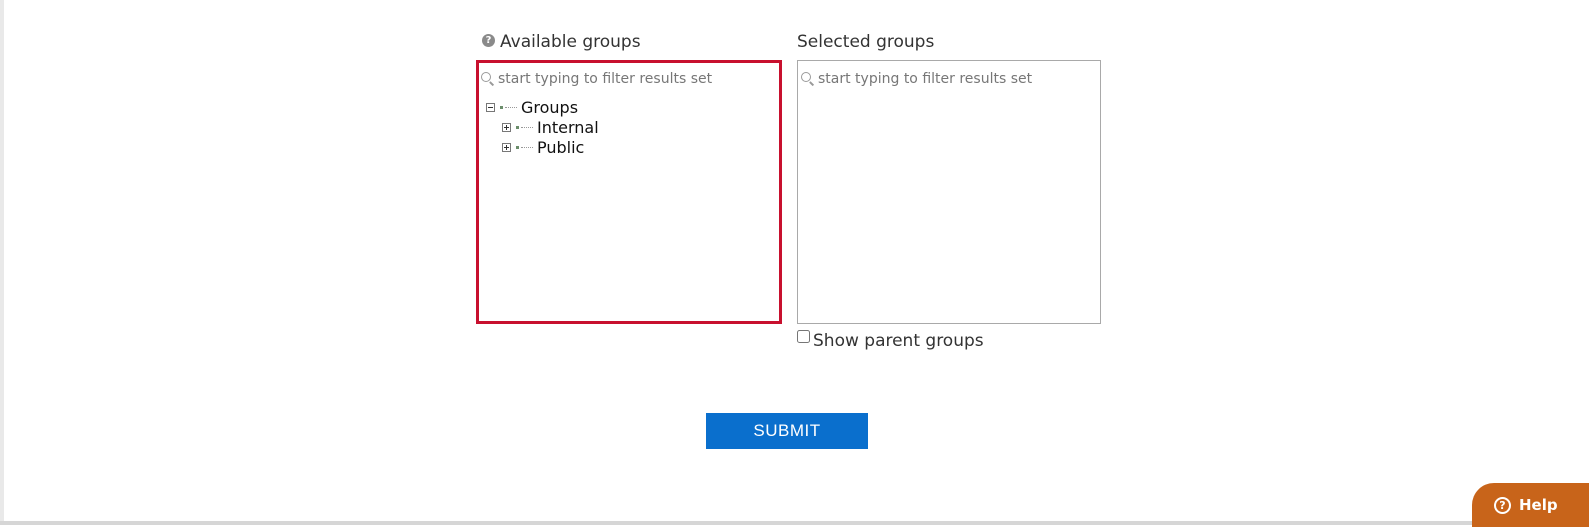 Image resolution: width=1589 pixels, height=527 pixels. I want to click on help-button: ? Help, so click(1530, 505).